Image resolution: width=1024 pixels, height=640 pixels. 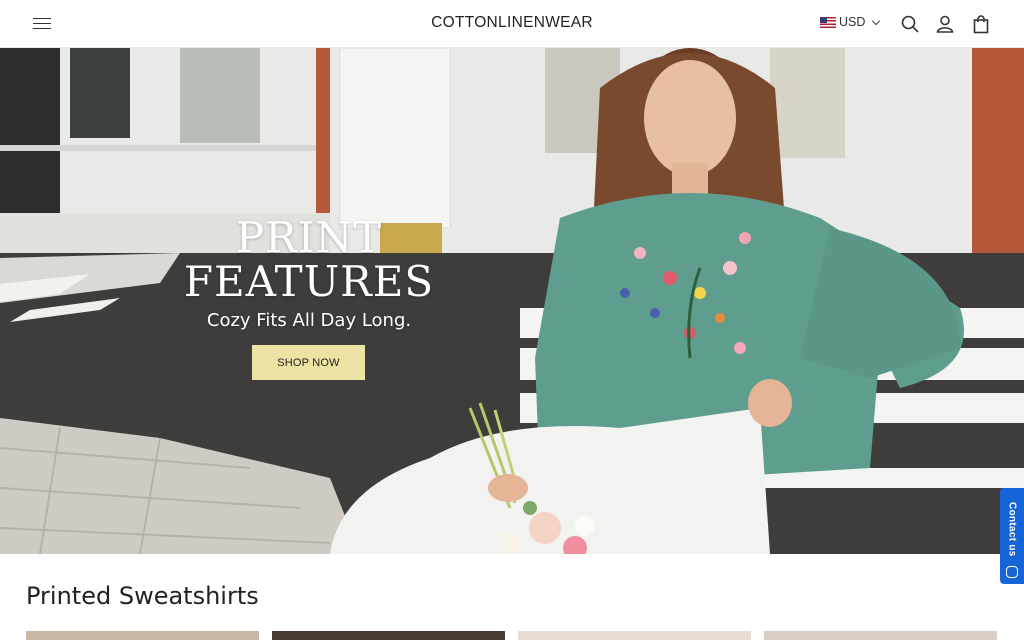 What do you see at coordinates (1012, 529) in the screenshot?
I see `contact-us-label: Contact us` at bounding box center [1012, 529].